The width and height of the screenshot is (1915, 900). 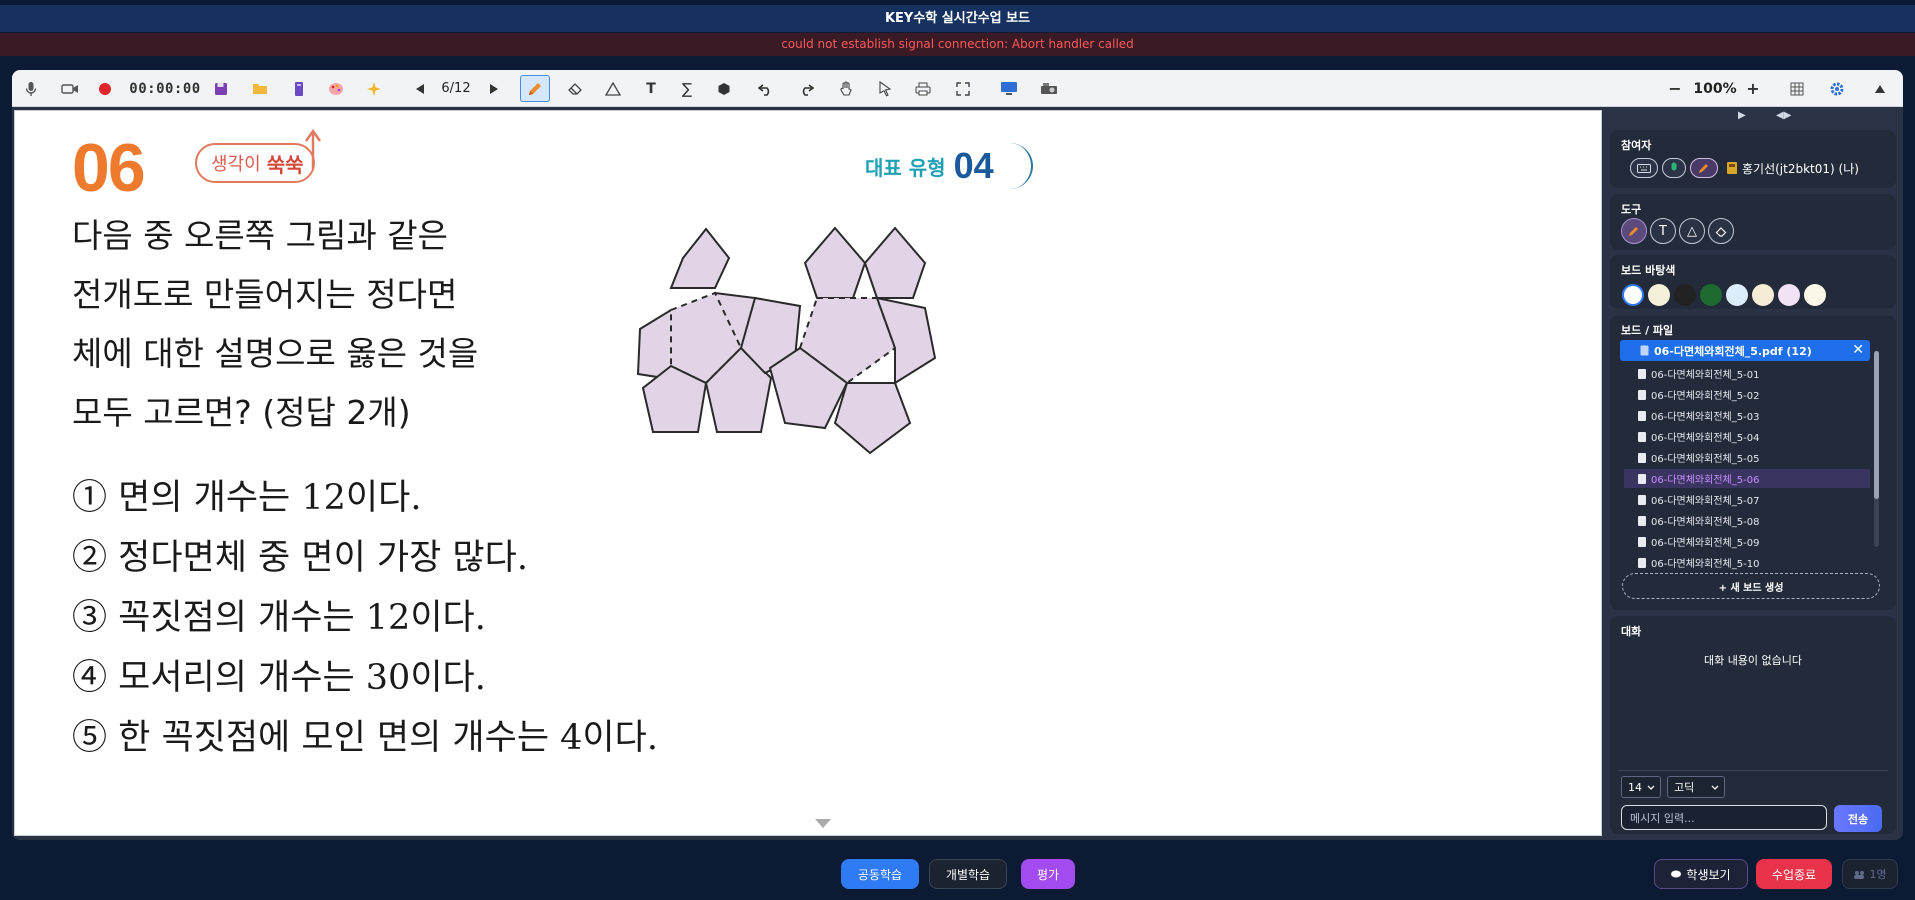 I want to click on file-list-scroll-thumb, so click(x=1876, y=425).